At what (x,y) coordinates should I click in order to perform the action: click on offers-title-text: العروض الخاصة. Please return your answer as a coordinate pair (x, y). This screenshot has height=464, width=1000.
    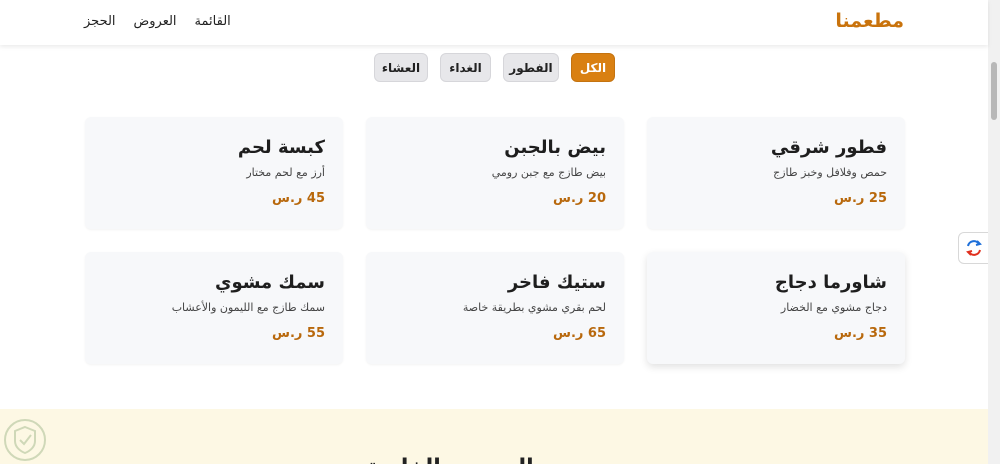
    Looking at the image, I should click on (450, 459).